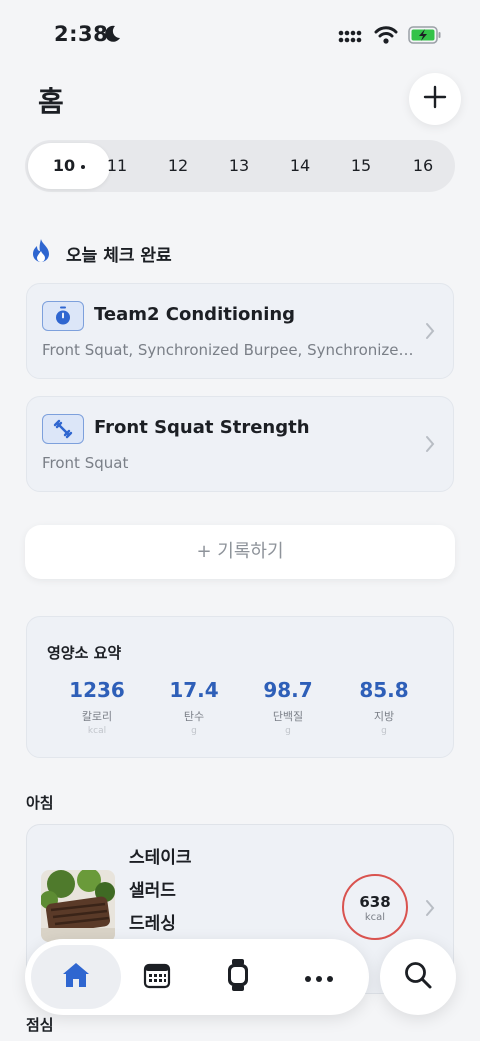 The height and width of the screenshot is (1041, 480). What do you see at coordinates (194, 707) in the screenshot?
I see `nutrition-carbs: 17.4 탄수 g` at bounding box center [194, 707].